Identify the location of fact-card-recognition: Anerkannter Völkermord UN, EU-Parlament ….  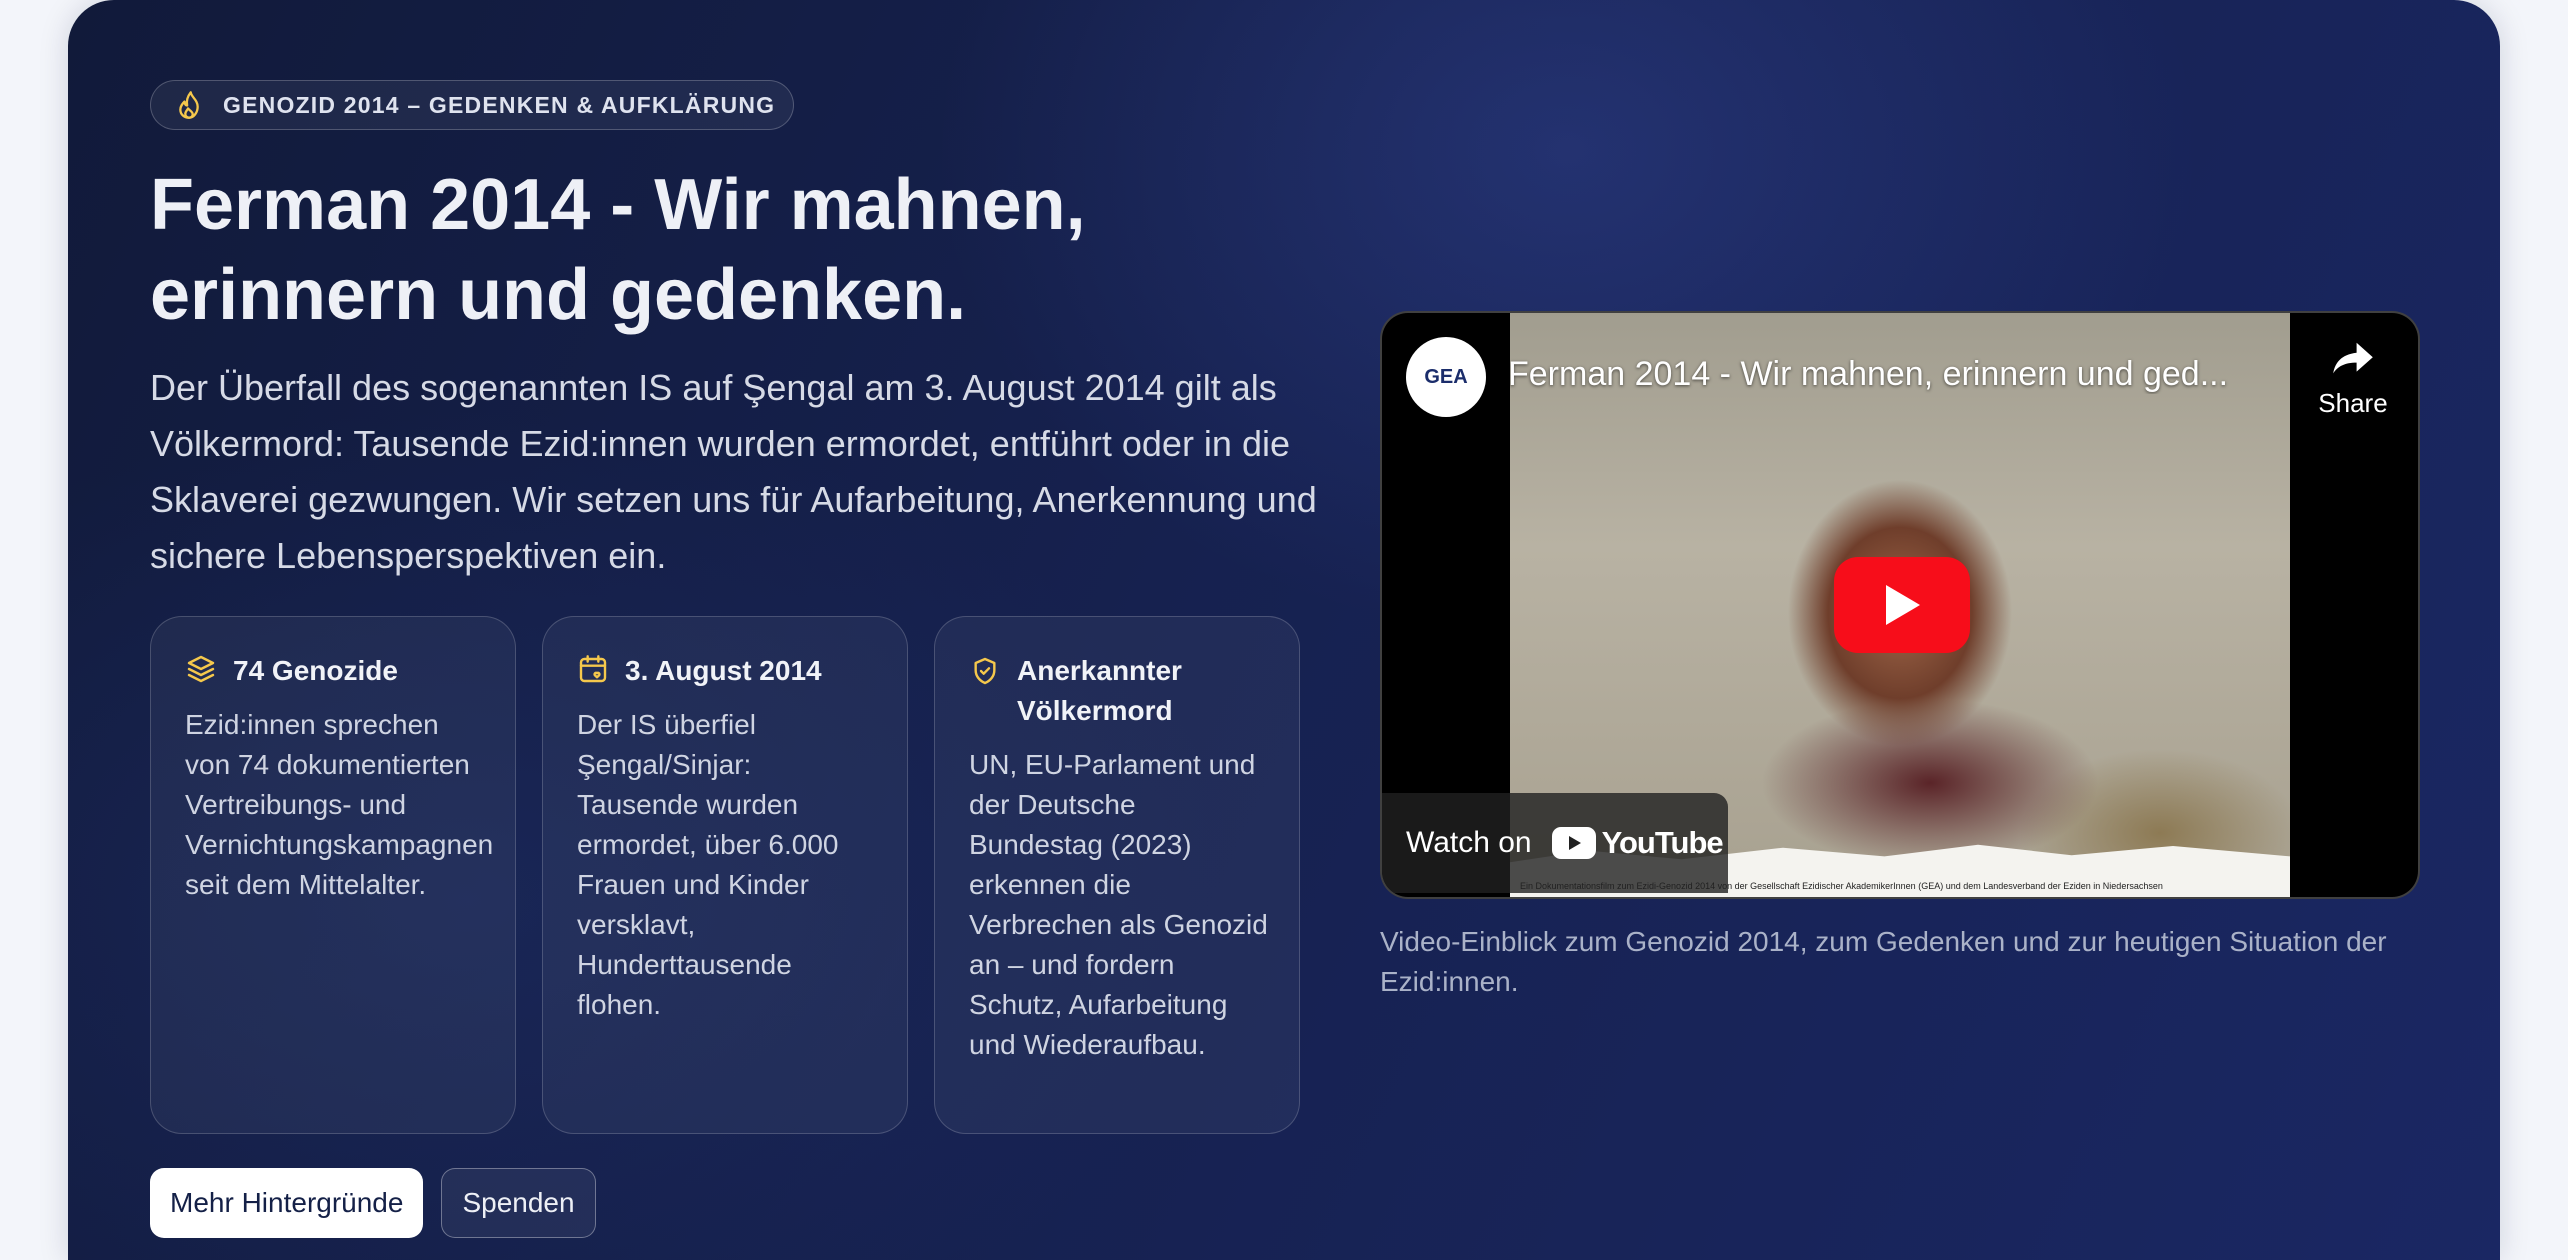
(1117, 875).